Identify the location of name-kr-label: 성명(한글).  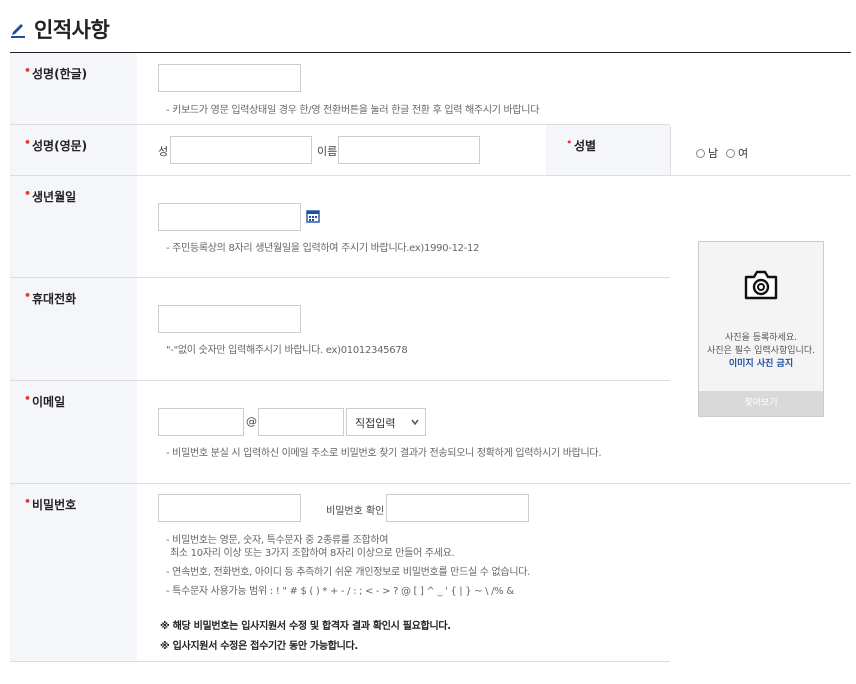
(55, 73).